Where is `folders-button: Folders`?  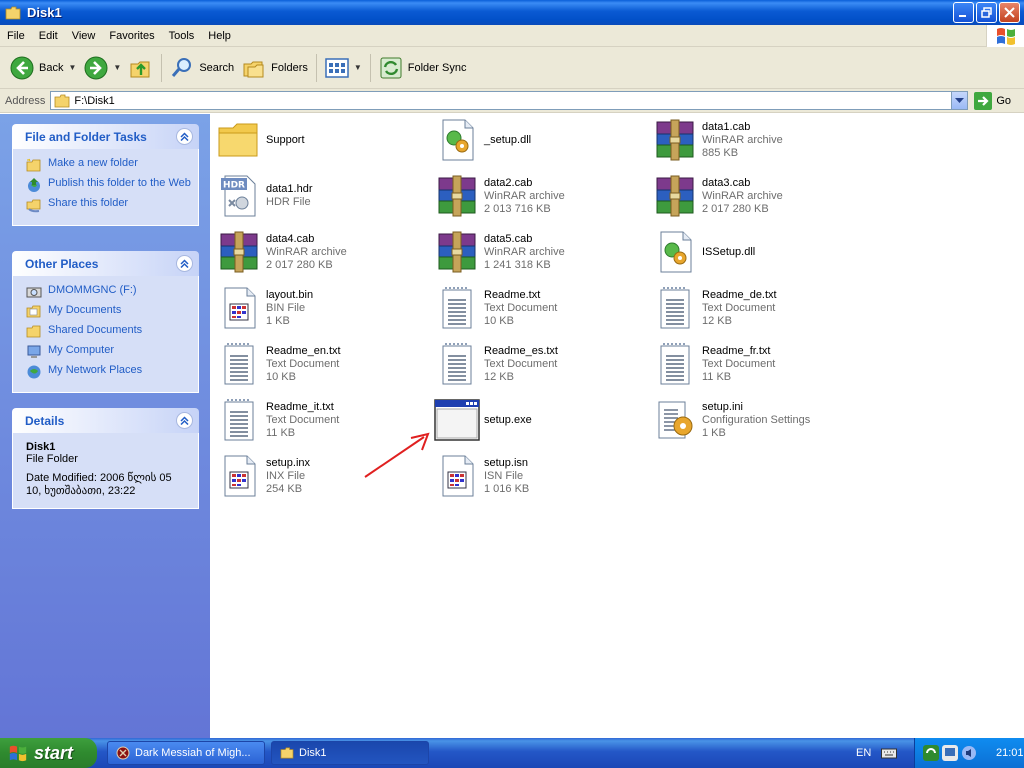
folders-button: Folders is located at coordinates (275, 68).